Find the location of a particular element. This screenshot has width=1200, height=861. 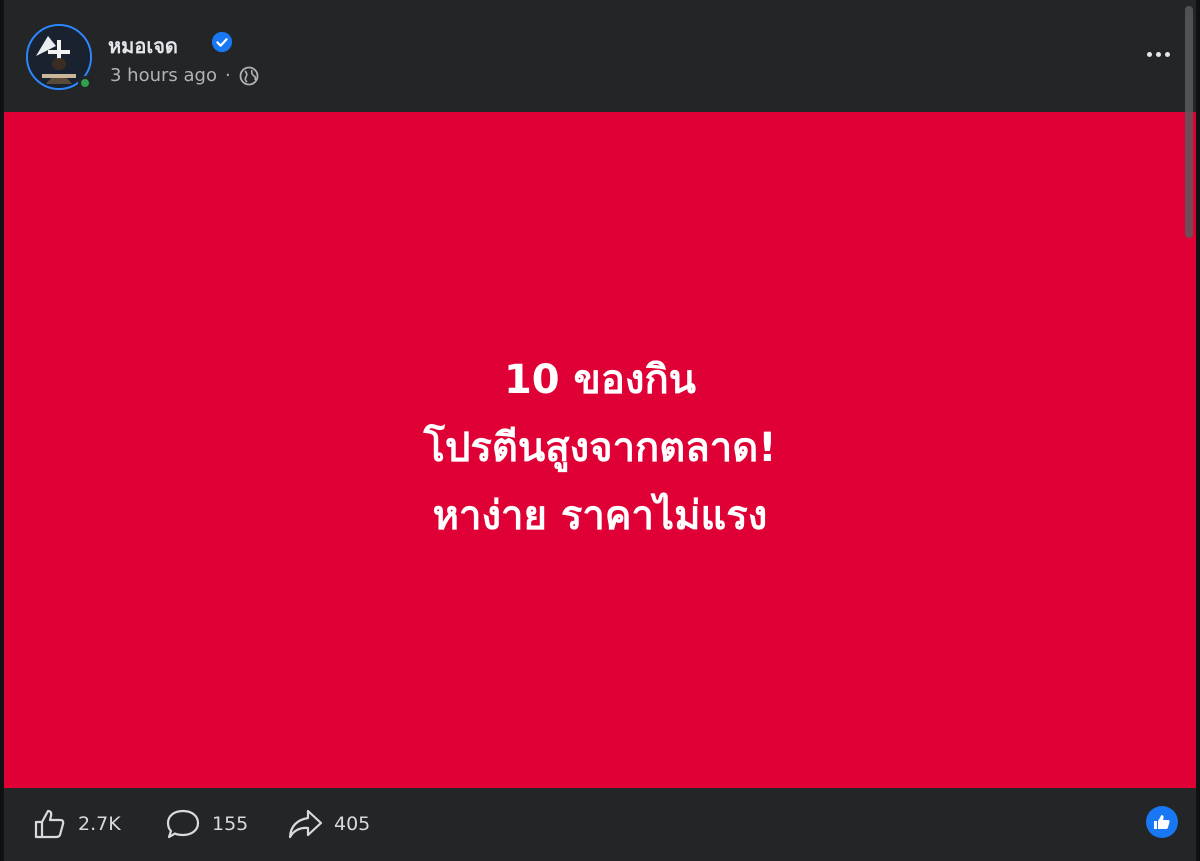

comment-count: 155 is located at coordinates (230, 824).